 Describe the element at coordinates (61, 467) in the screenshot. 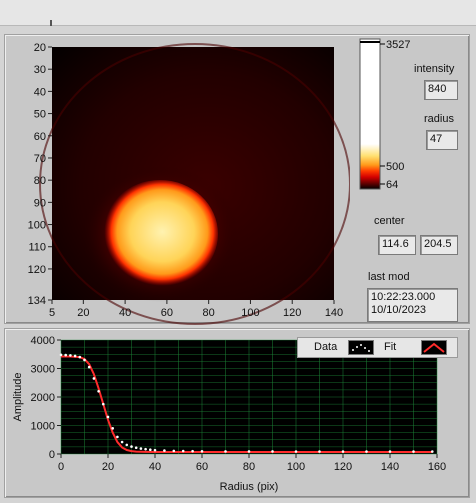

I see `x-tick-label: 0` at that location.